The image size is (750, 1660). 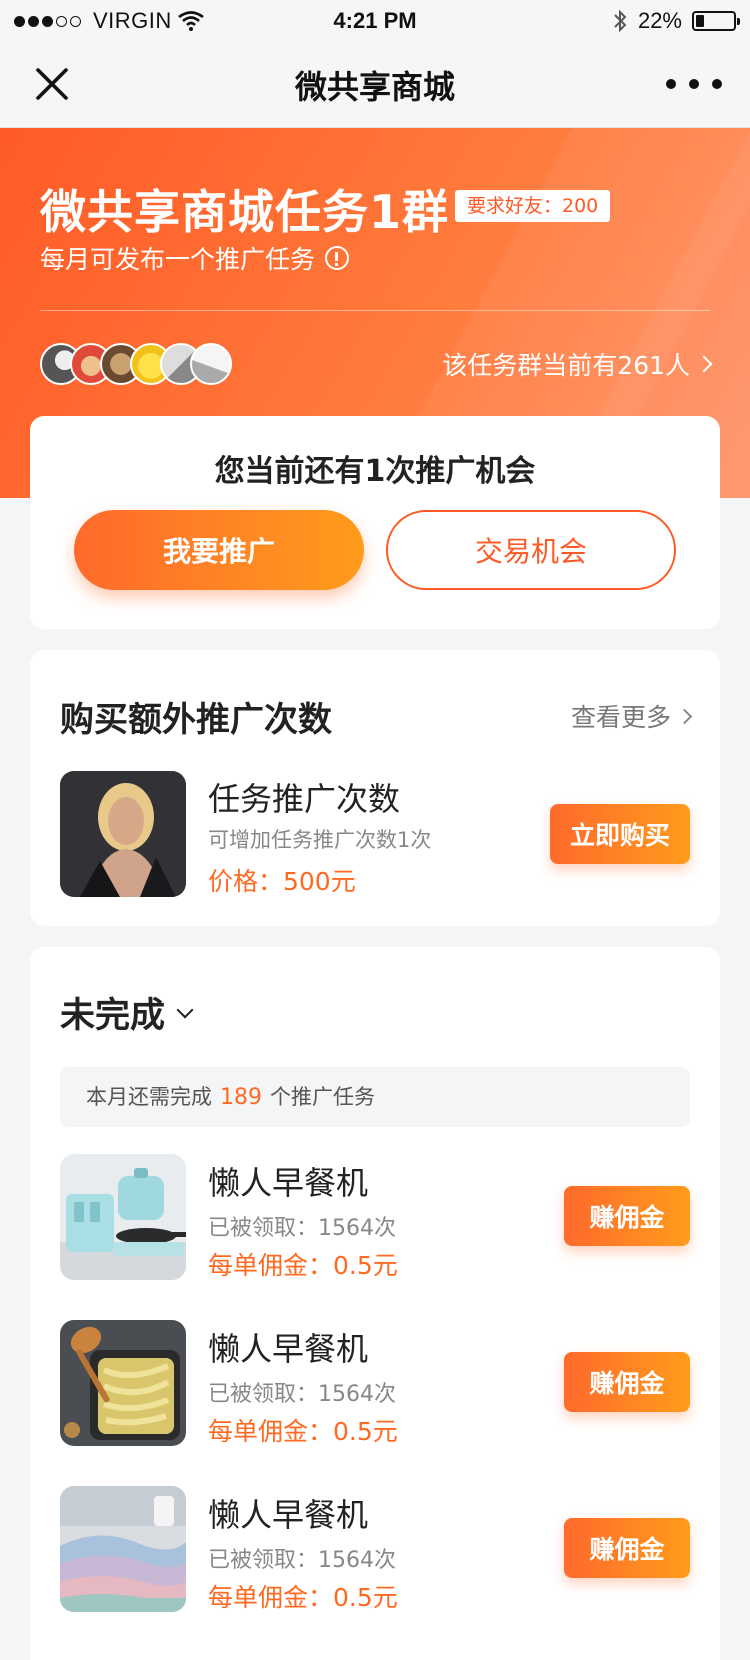 I want to click on bluetooth-icon, so click(x=620, y=21).